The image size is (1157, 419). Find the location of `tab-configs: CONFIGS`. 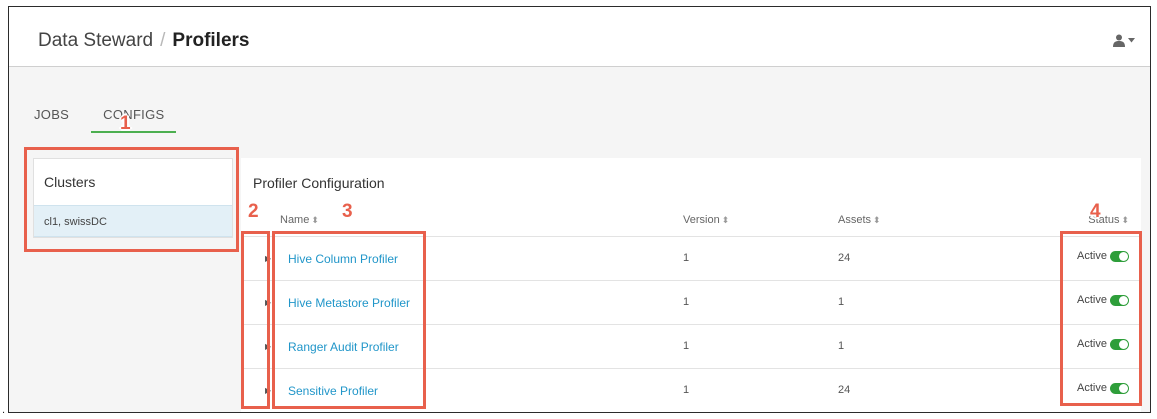

tab-configs: CONFIGS is located at coordinates (134, 120).